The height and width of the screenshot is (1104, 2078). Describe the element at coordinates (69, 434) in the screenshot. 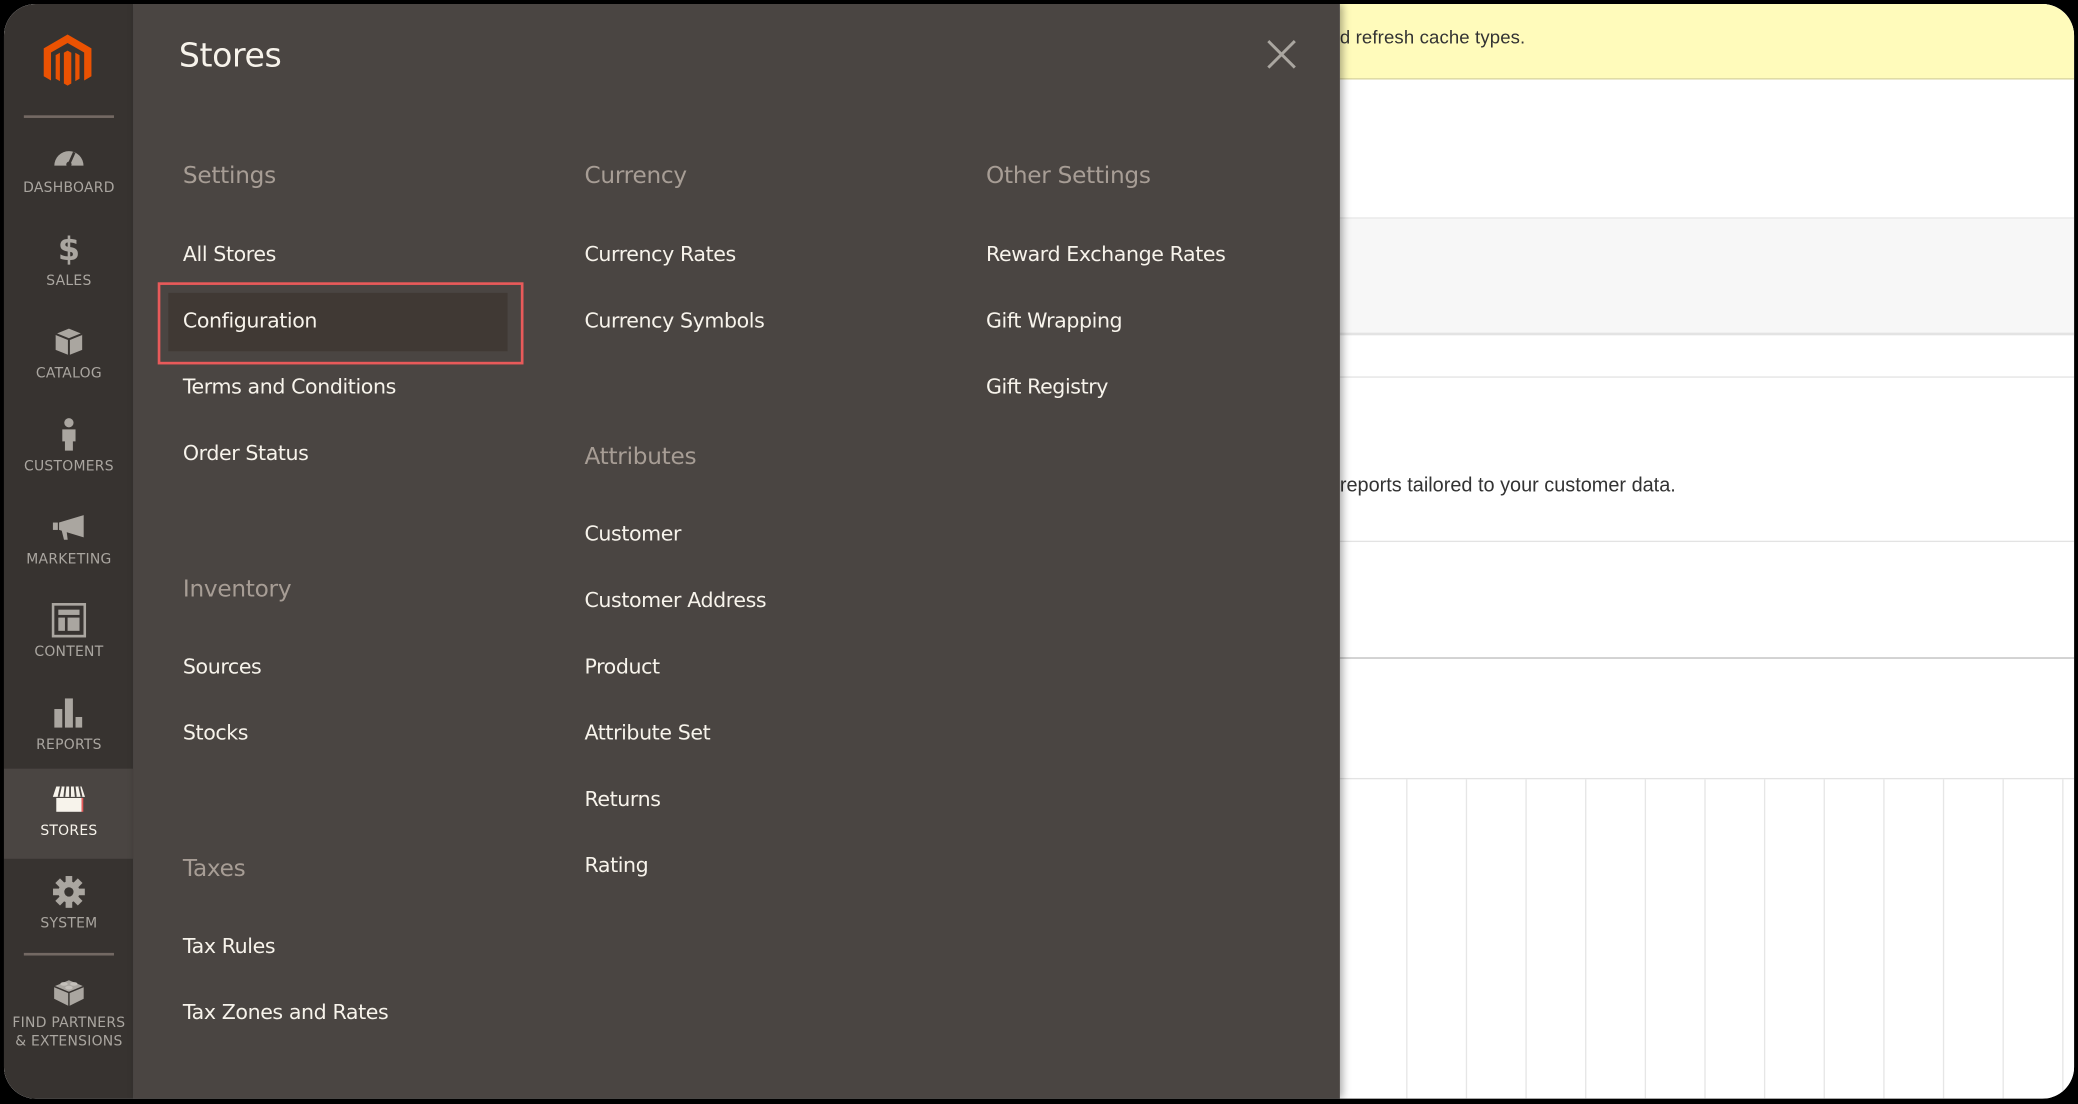

I see `person-icon` at that location.